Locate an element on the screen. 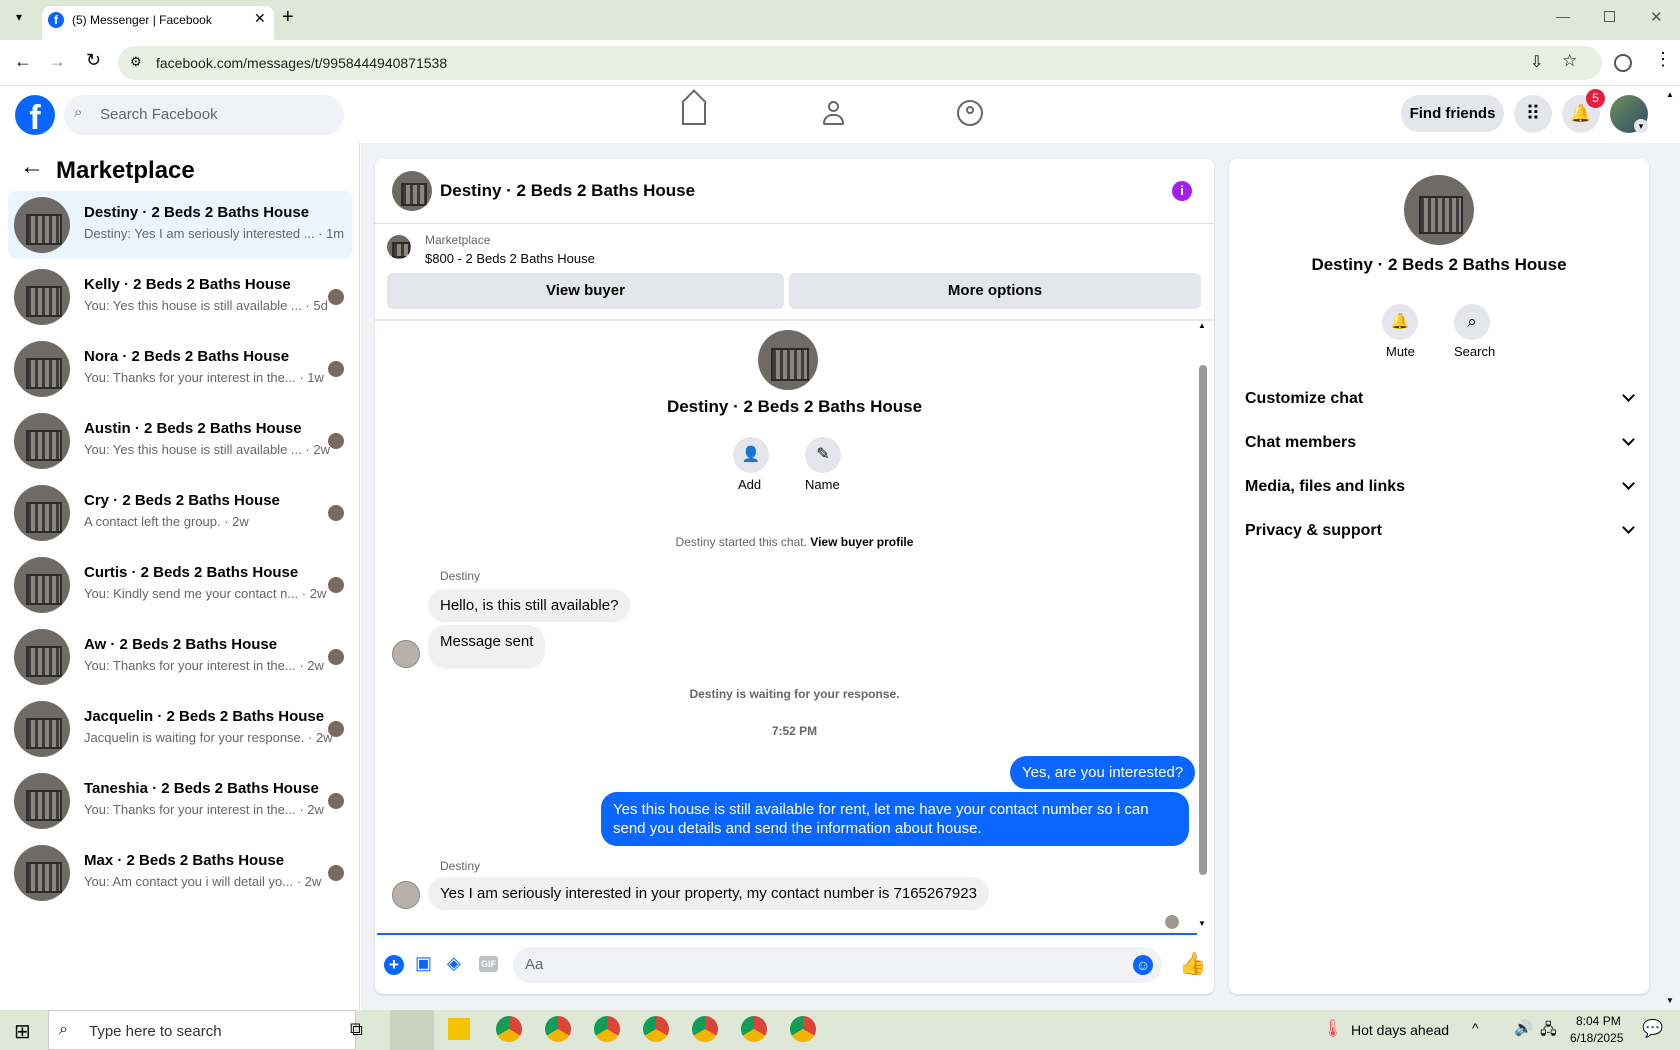  back-arrow-icon: ← is located at coordinates (32, 167).